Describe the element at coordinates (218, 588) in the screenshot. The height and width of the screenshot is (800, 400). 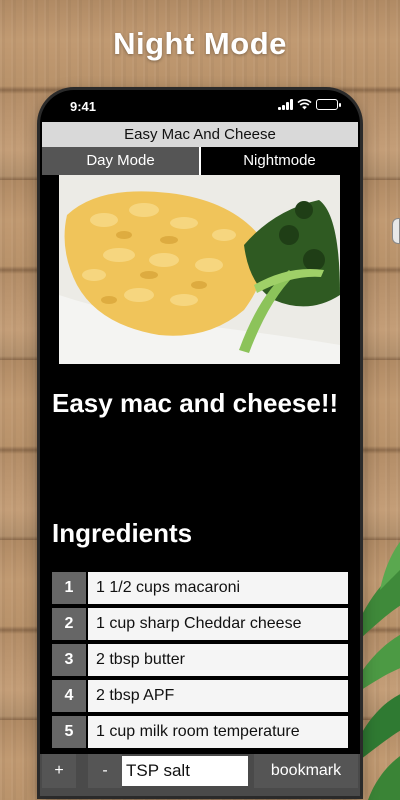
I see `ingredient-text: 1 1/2 cups macaroni` at that location.